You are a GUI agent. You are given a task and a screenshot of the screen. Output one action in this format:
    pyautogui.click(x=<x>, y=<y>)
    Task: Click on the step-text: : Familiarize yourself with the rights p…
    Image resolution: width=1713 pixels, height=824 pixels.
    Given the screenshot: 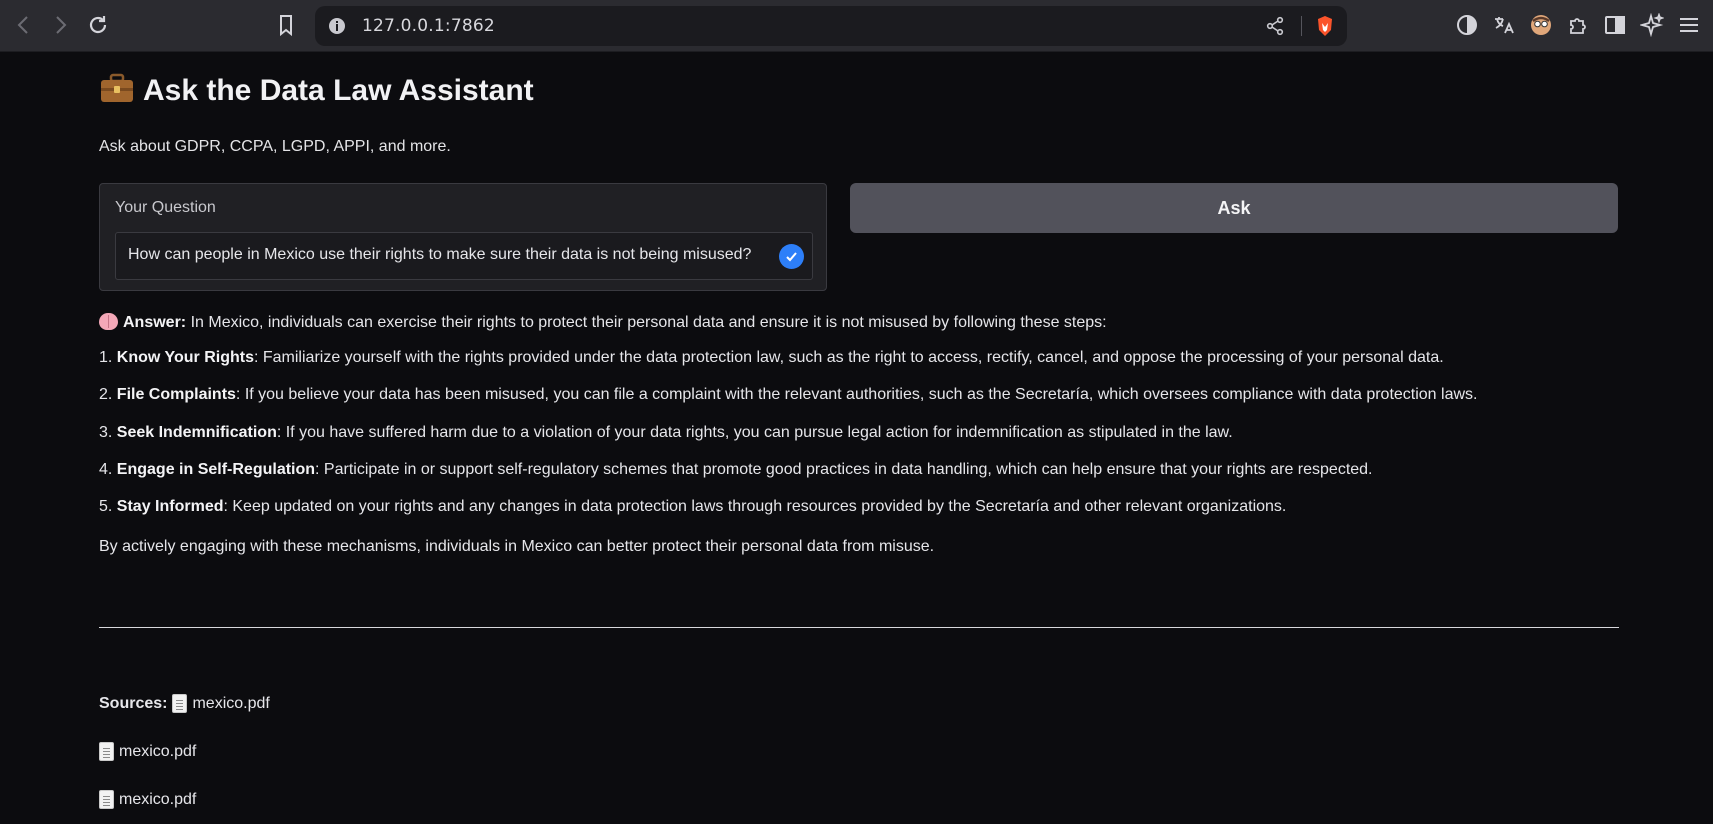 What is the action you would take?
    pyautogui.click(x=848, y=357)
    